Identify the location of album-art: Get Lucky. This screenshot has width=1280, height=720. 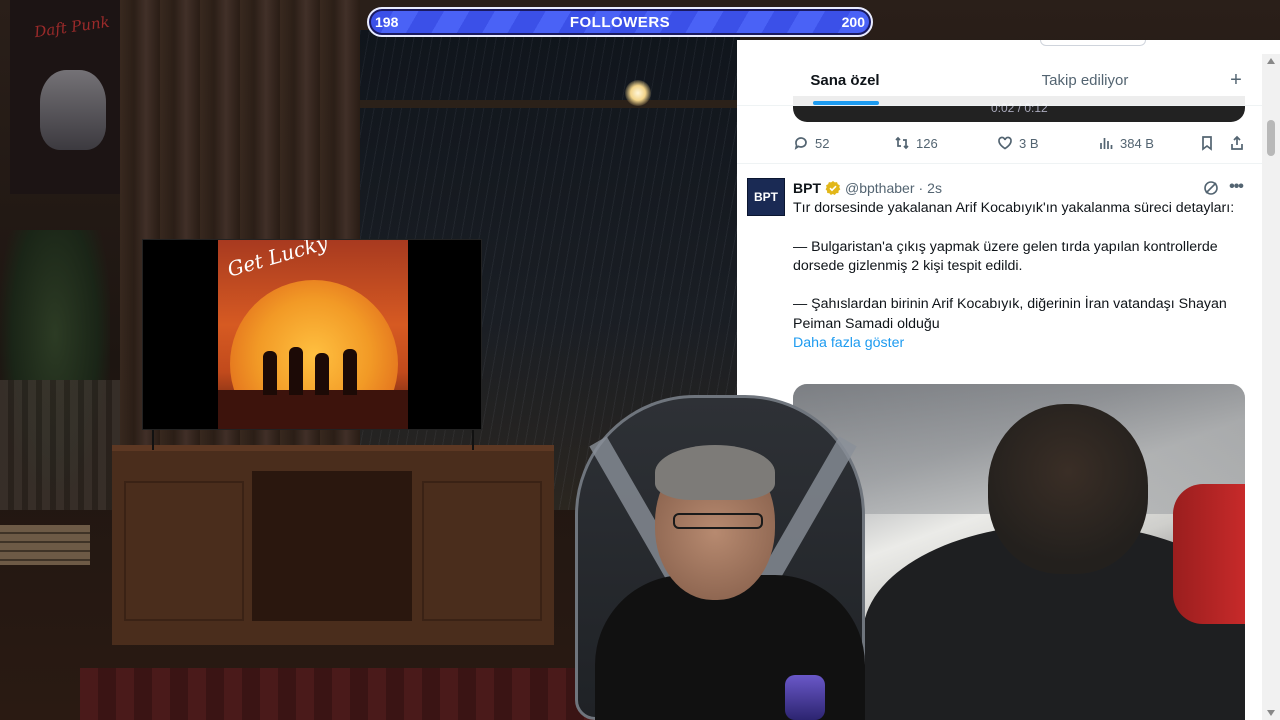
(313, 334).